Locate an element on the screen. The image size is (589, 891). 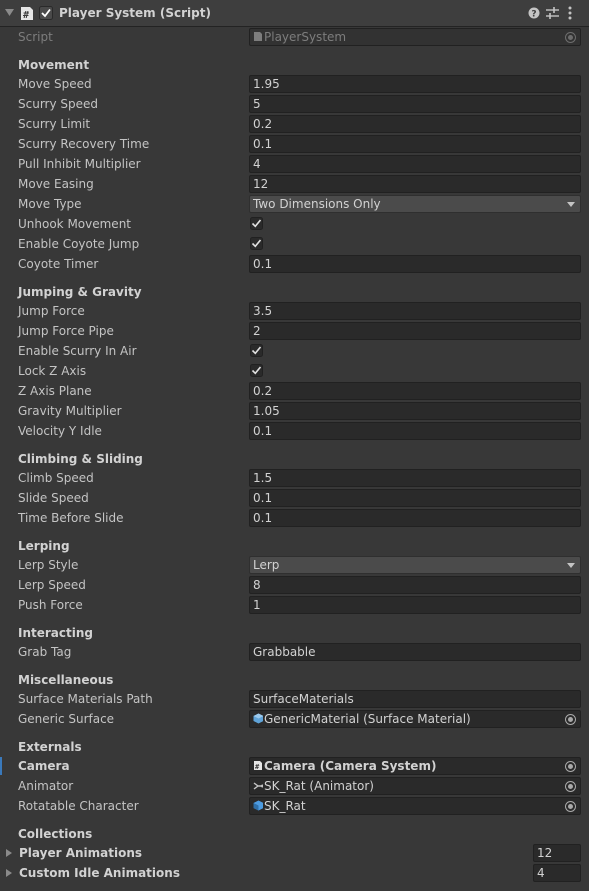
camera-object-field: # Camera (Camera System) is located at coordinates (415, 766).